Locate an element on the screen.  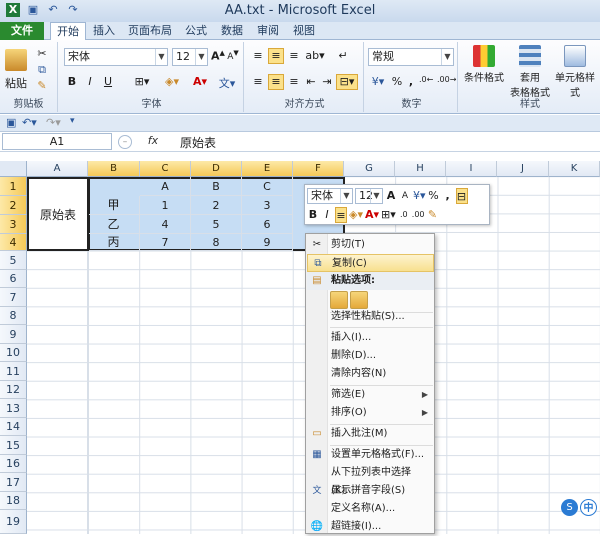
font-color-icon: A▾ is located at coordinates (200, 83).